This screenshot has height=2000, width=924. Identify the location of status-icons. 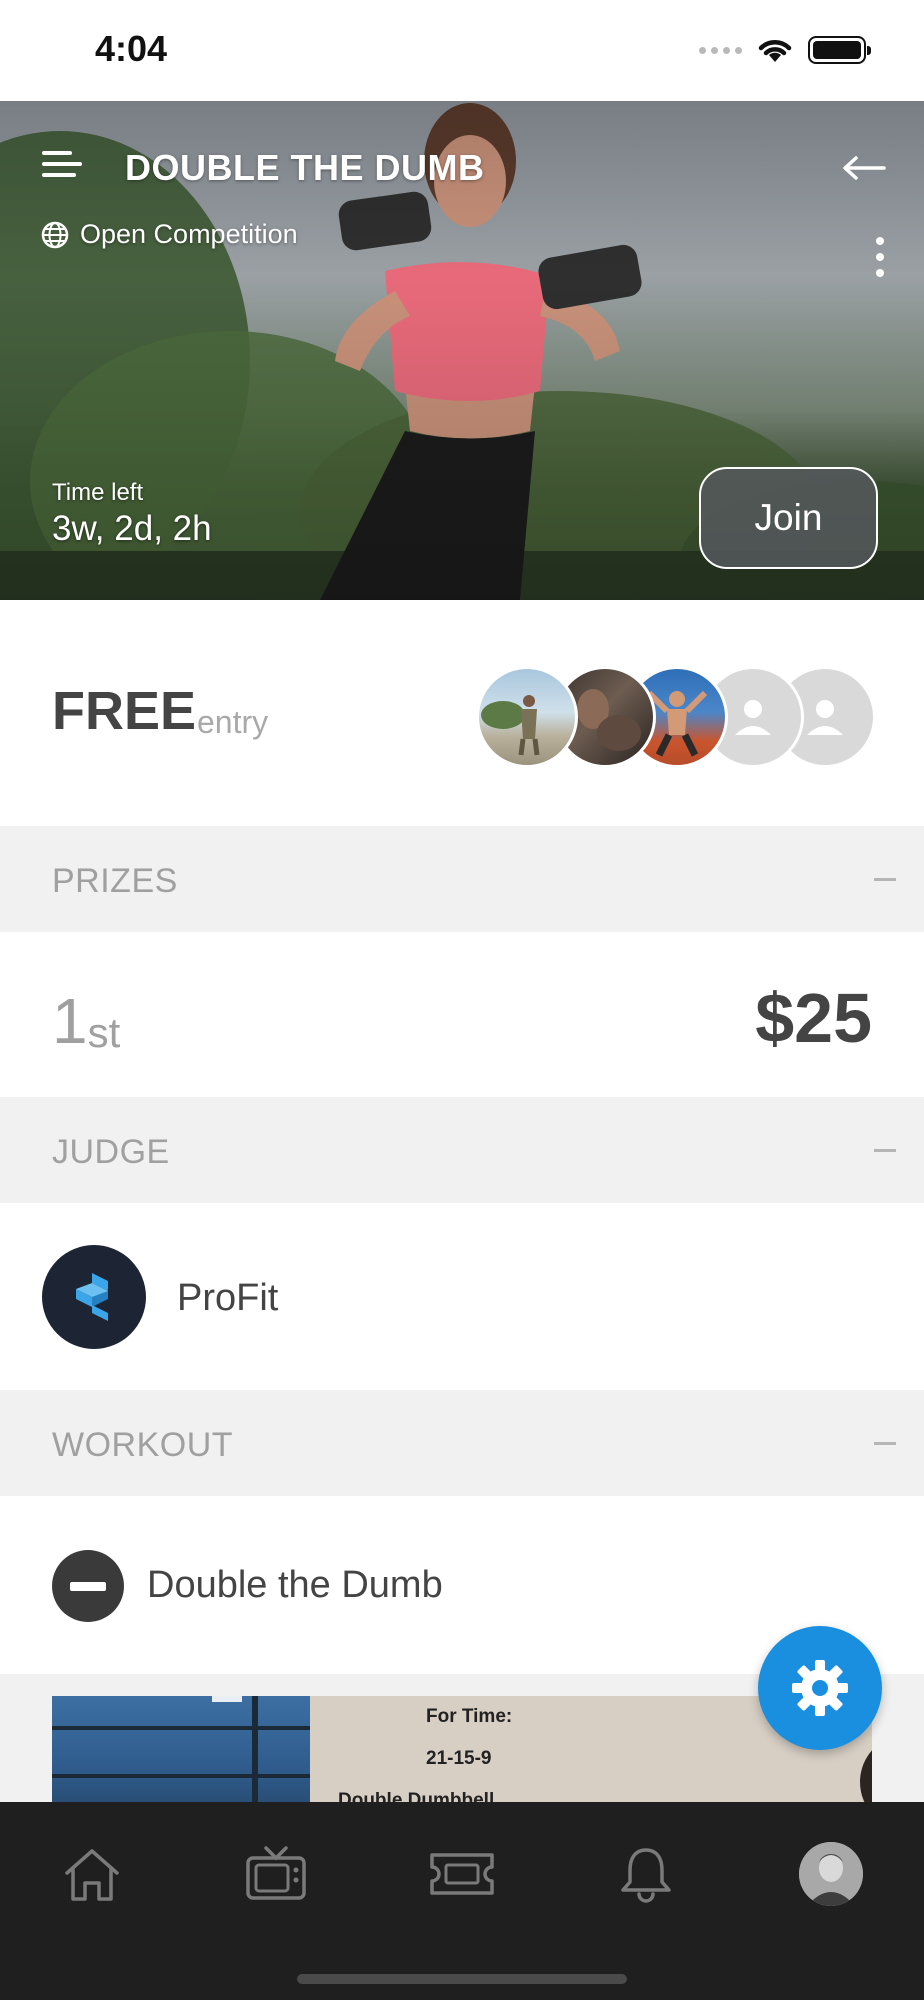
(785, 50).